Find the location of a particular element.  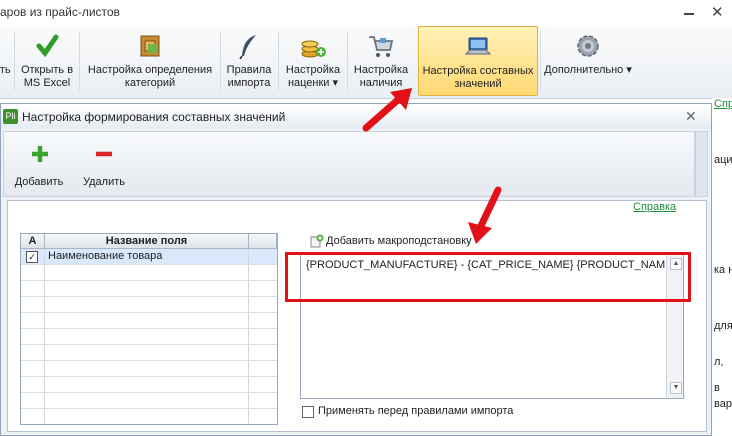

delete-button-label: Удалить is located at coordinates (104, 182).